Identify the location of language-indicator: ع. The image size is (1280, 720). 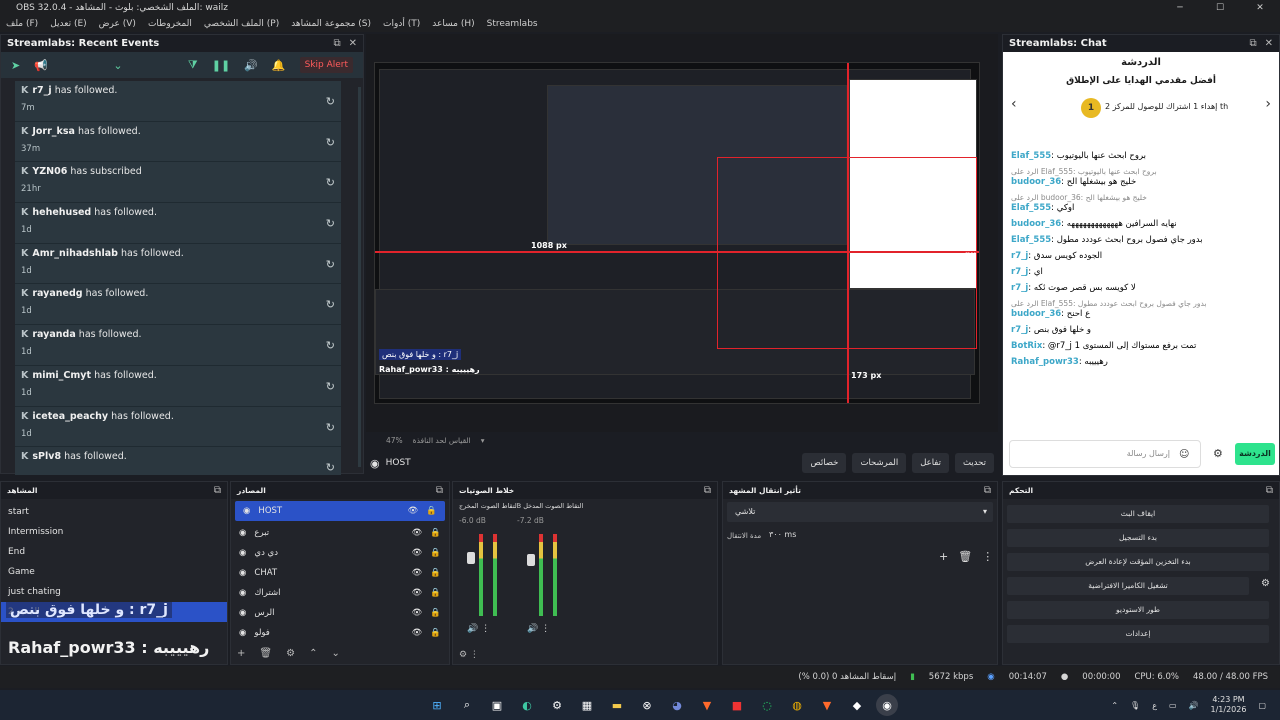
(1154, 705).